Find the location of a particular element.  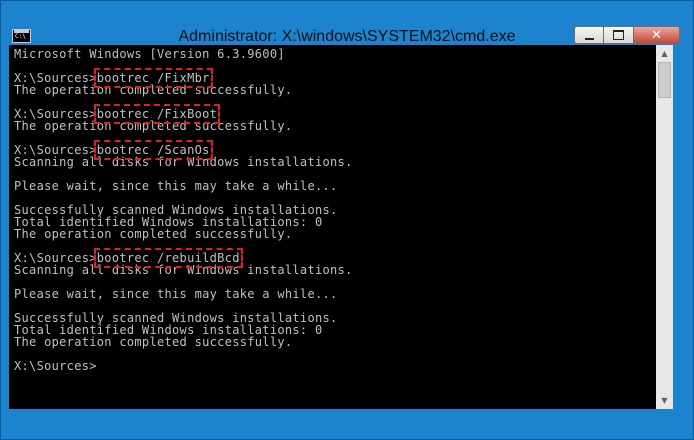

close-button: ✕ is located at coordinates (657, 35).